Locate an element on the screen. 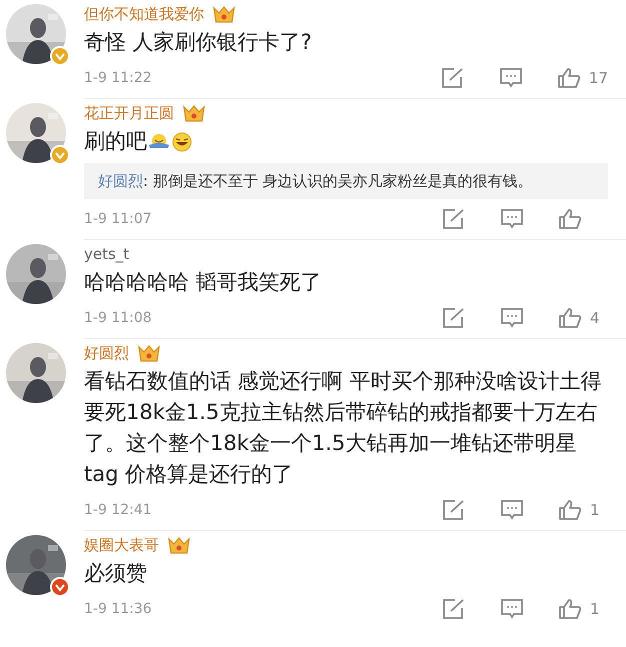 Image resolution: width=626 pixels, height=647 pixels. username: 但你不知道我爱你 is located at coordinates (144, 14).